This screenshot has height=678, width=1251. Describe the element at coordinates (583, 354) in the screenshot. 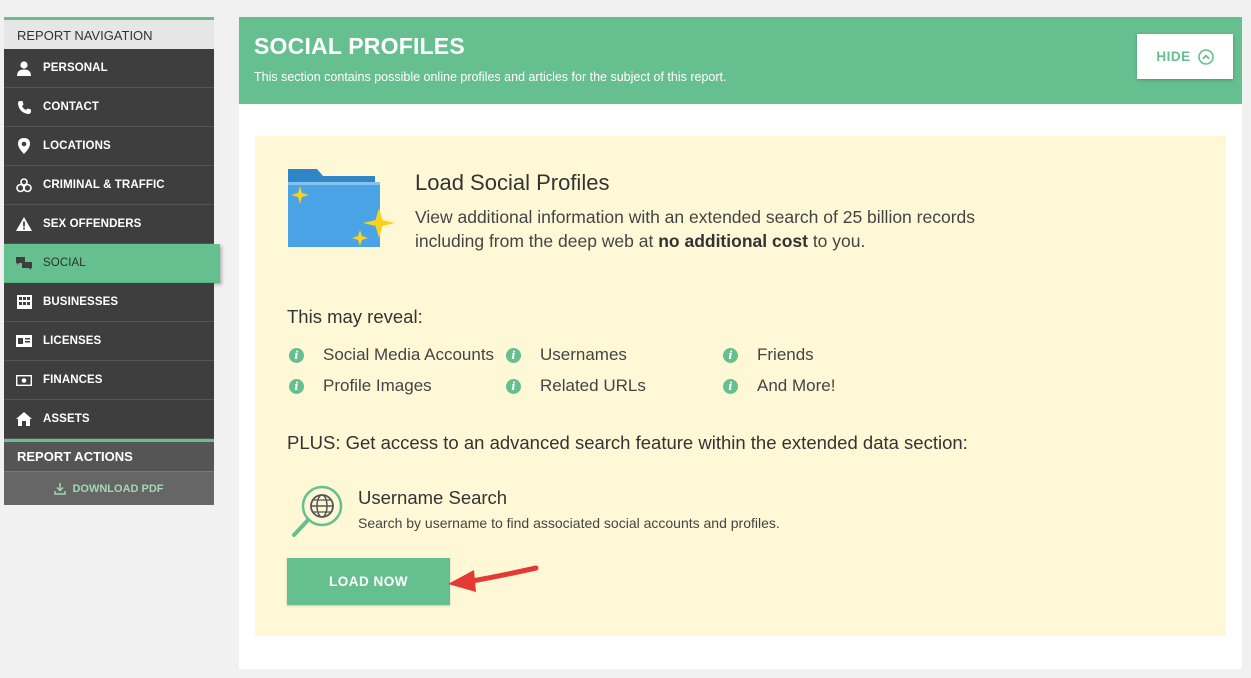

I see `reveal-item-label: Usernames` at that location.